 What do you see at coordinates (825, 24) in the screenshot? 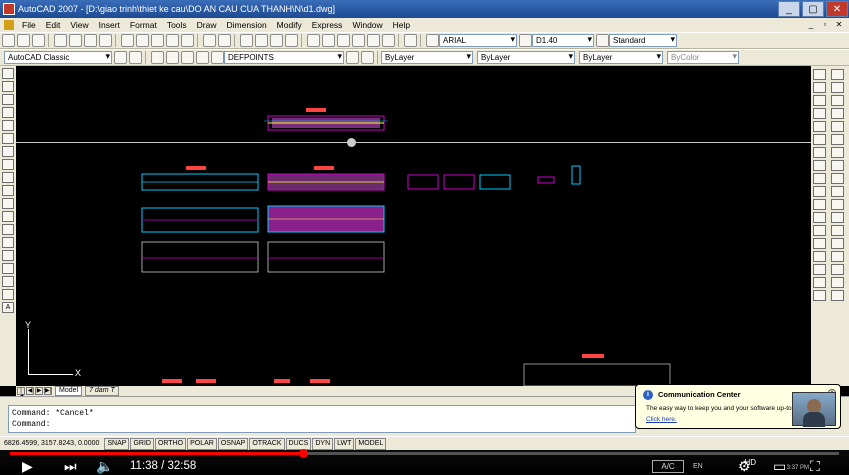
I see `doc-restore-button: ▫` at bounding box center [825, 24].